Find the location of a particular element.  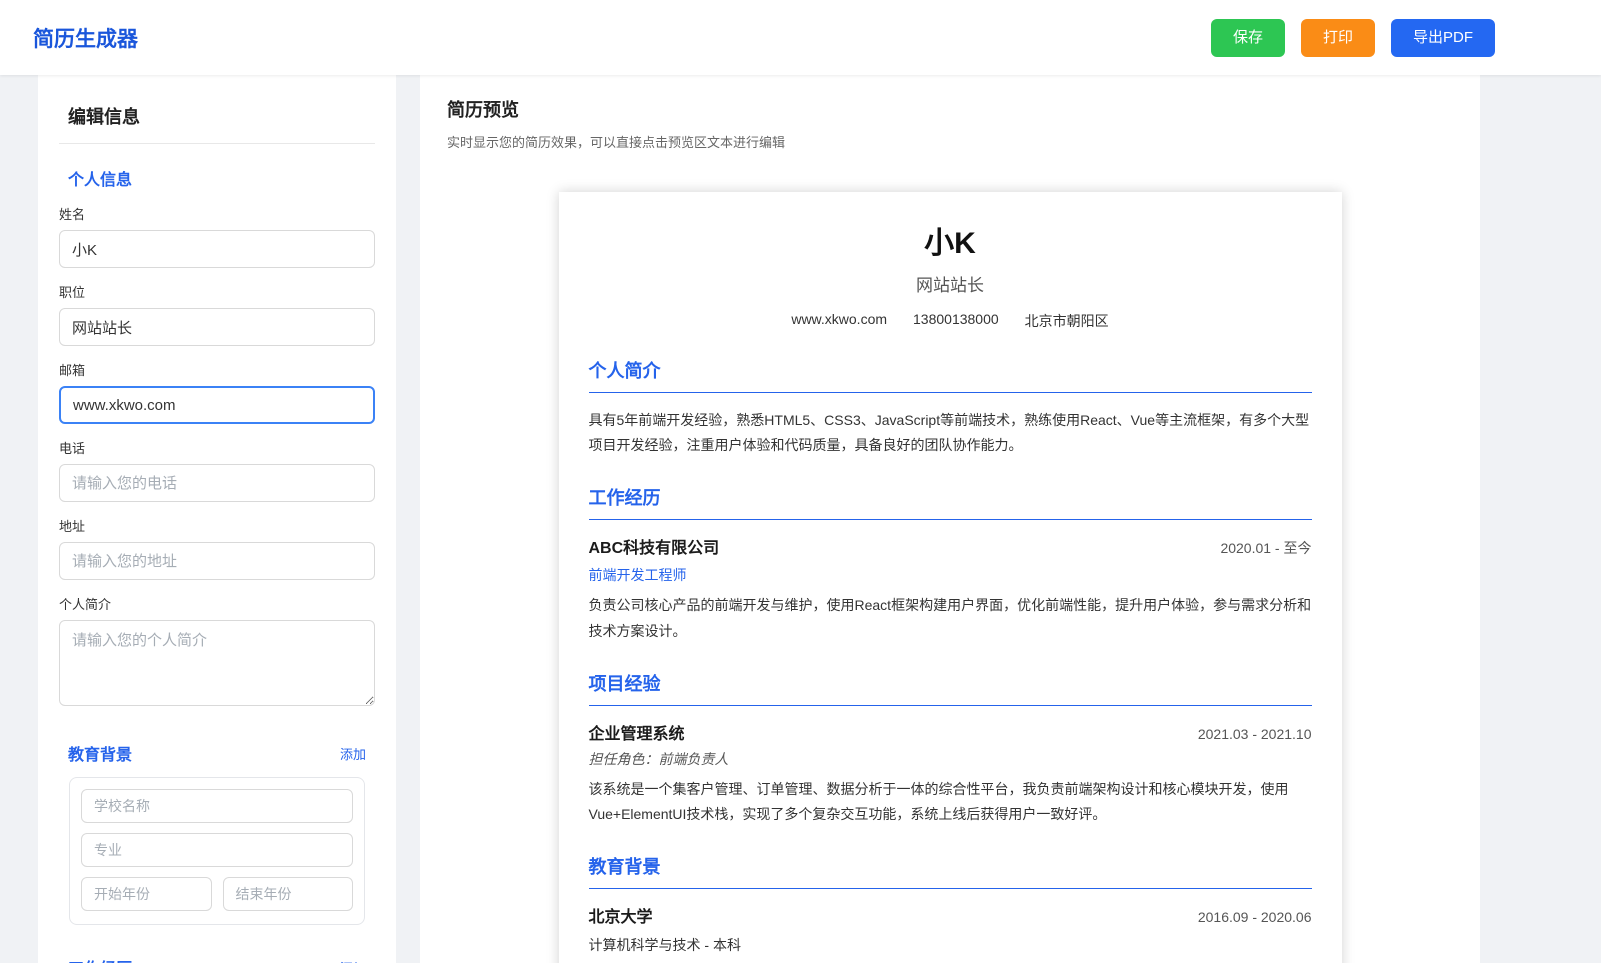

app-header: 简历生成器 保存 打印 导出PDF is located at coordinates (800, 37).